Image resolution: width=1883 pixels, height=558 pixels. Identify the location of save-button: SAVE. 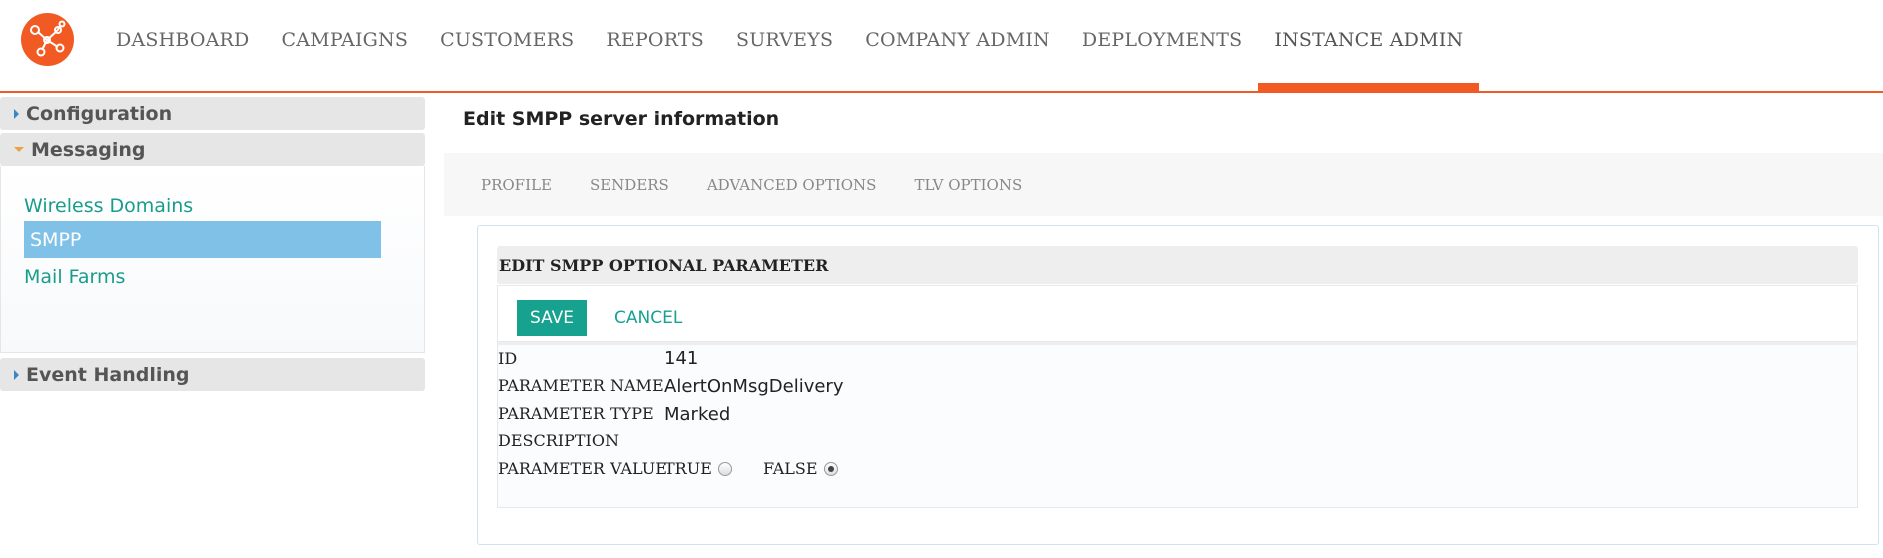
(552, 318).